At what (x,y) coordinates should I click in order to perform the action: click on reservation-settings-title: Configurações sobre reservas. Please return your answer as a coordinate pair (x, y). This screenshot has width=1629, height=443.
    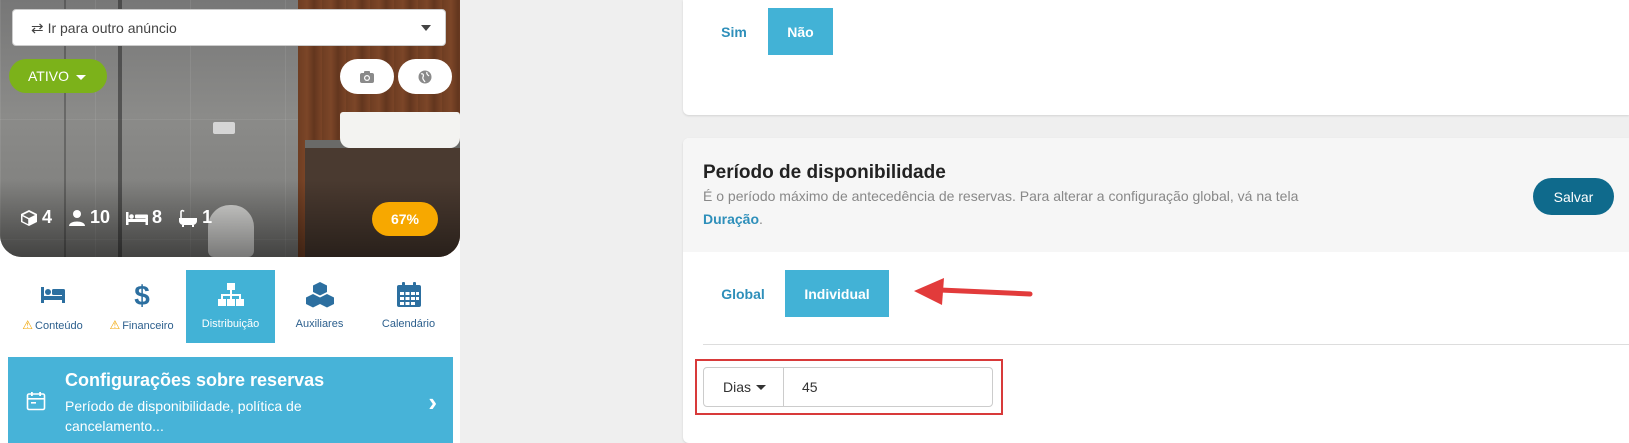
    Looking at the image, I should click on (195, 380).